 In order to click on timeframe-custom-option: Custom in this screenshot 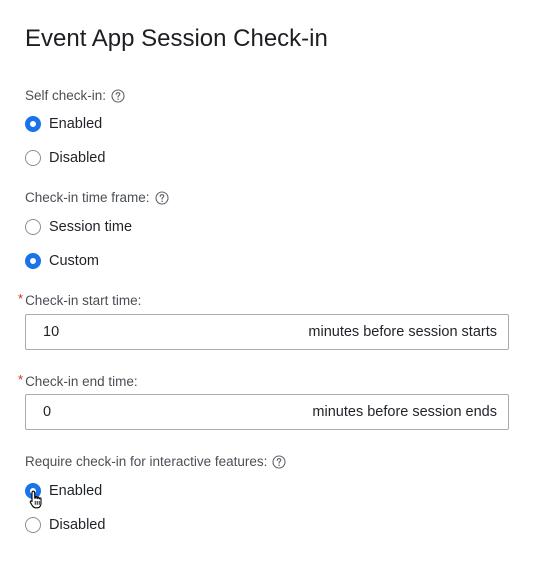, I will do `click(62, 261)`.